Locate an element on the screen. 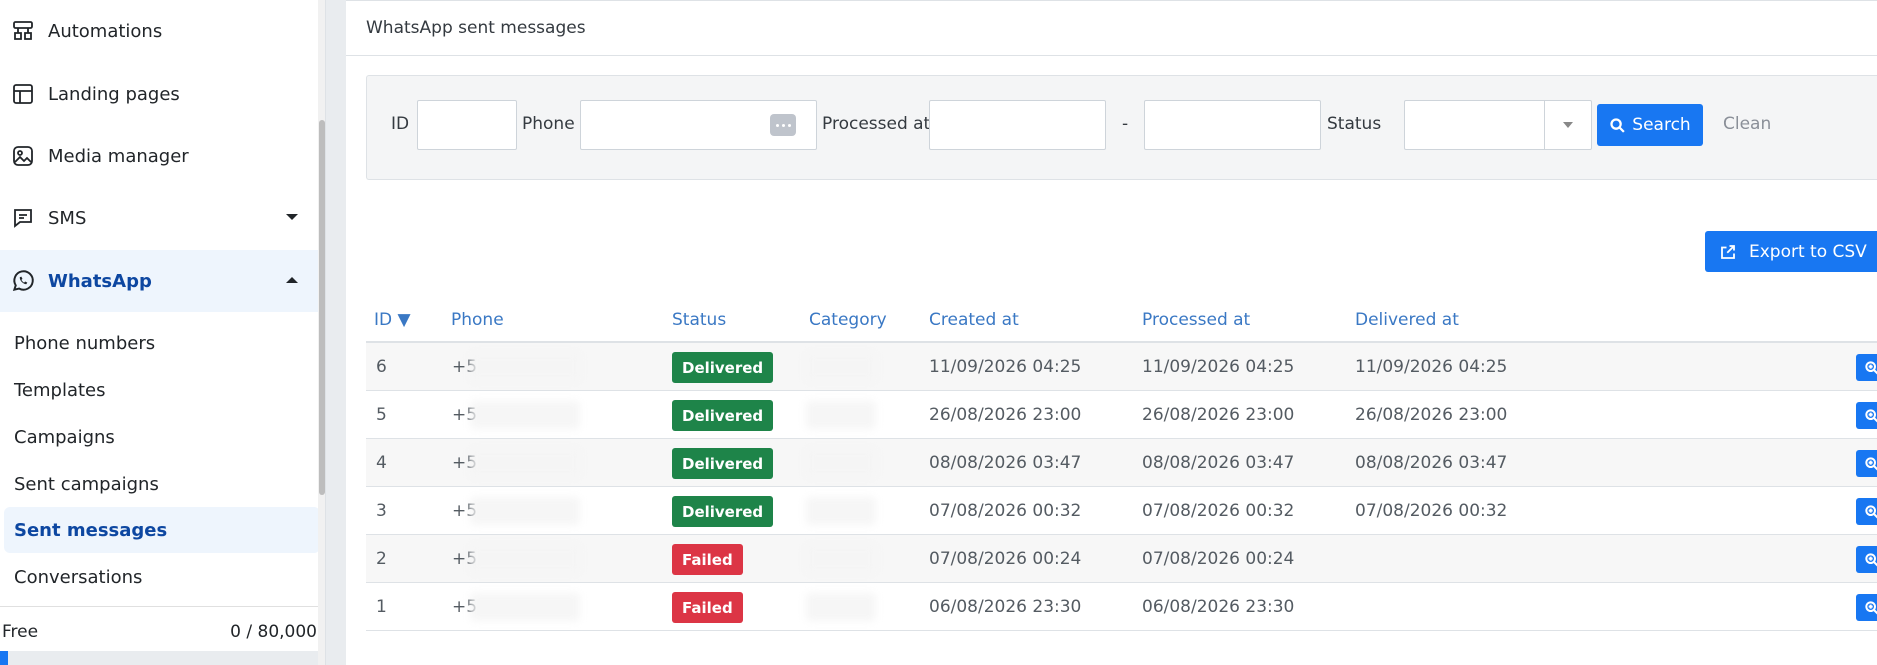  cell-id: 1 is located at coordinates (381, 607).